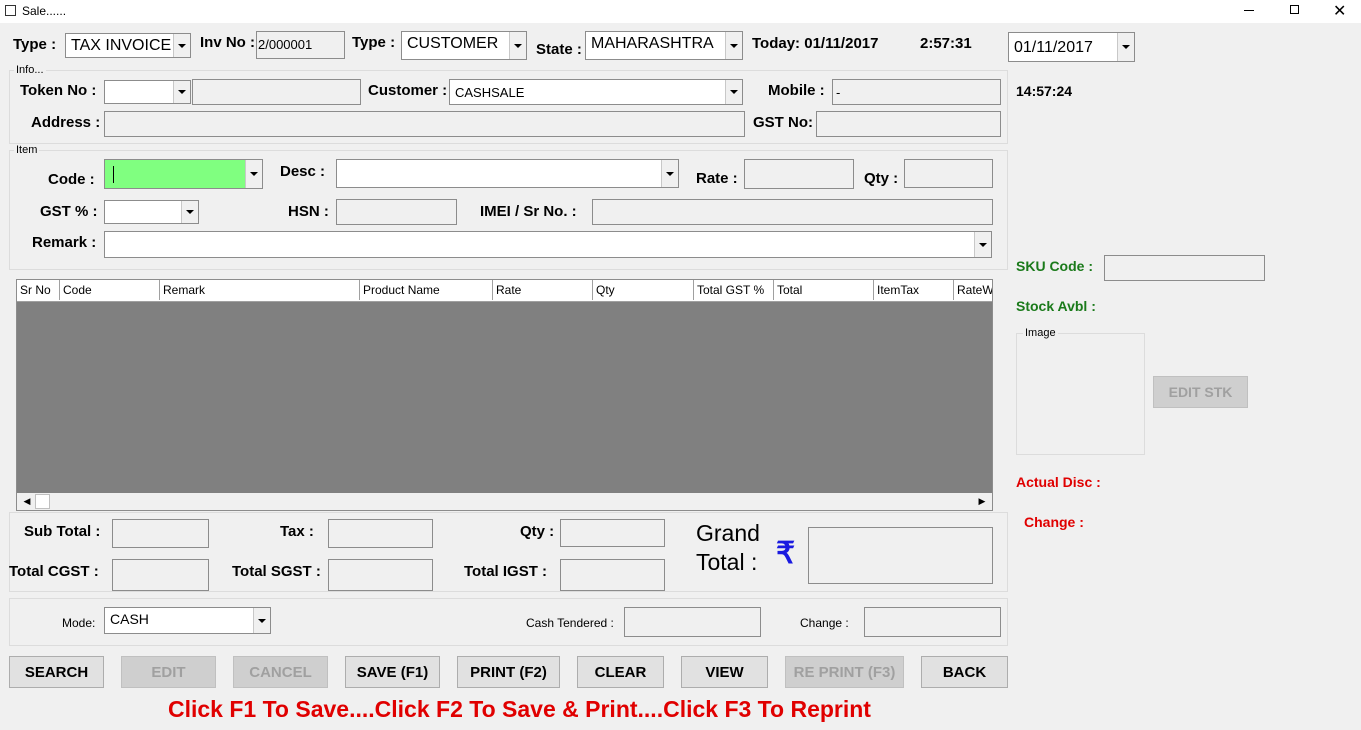  Describe the element at coordinates (160, 575) in the screenshot. I see `cgst-field` at that location.